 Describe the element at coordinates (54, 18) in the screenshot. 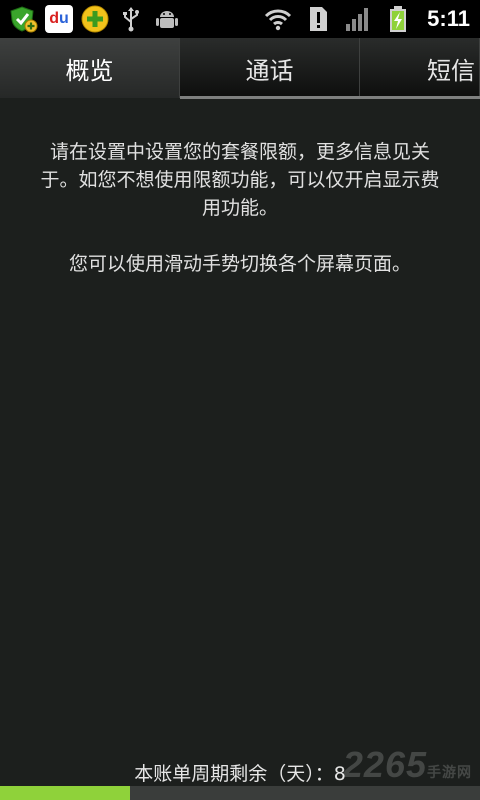

I see `du-letter-d: d` at that location.